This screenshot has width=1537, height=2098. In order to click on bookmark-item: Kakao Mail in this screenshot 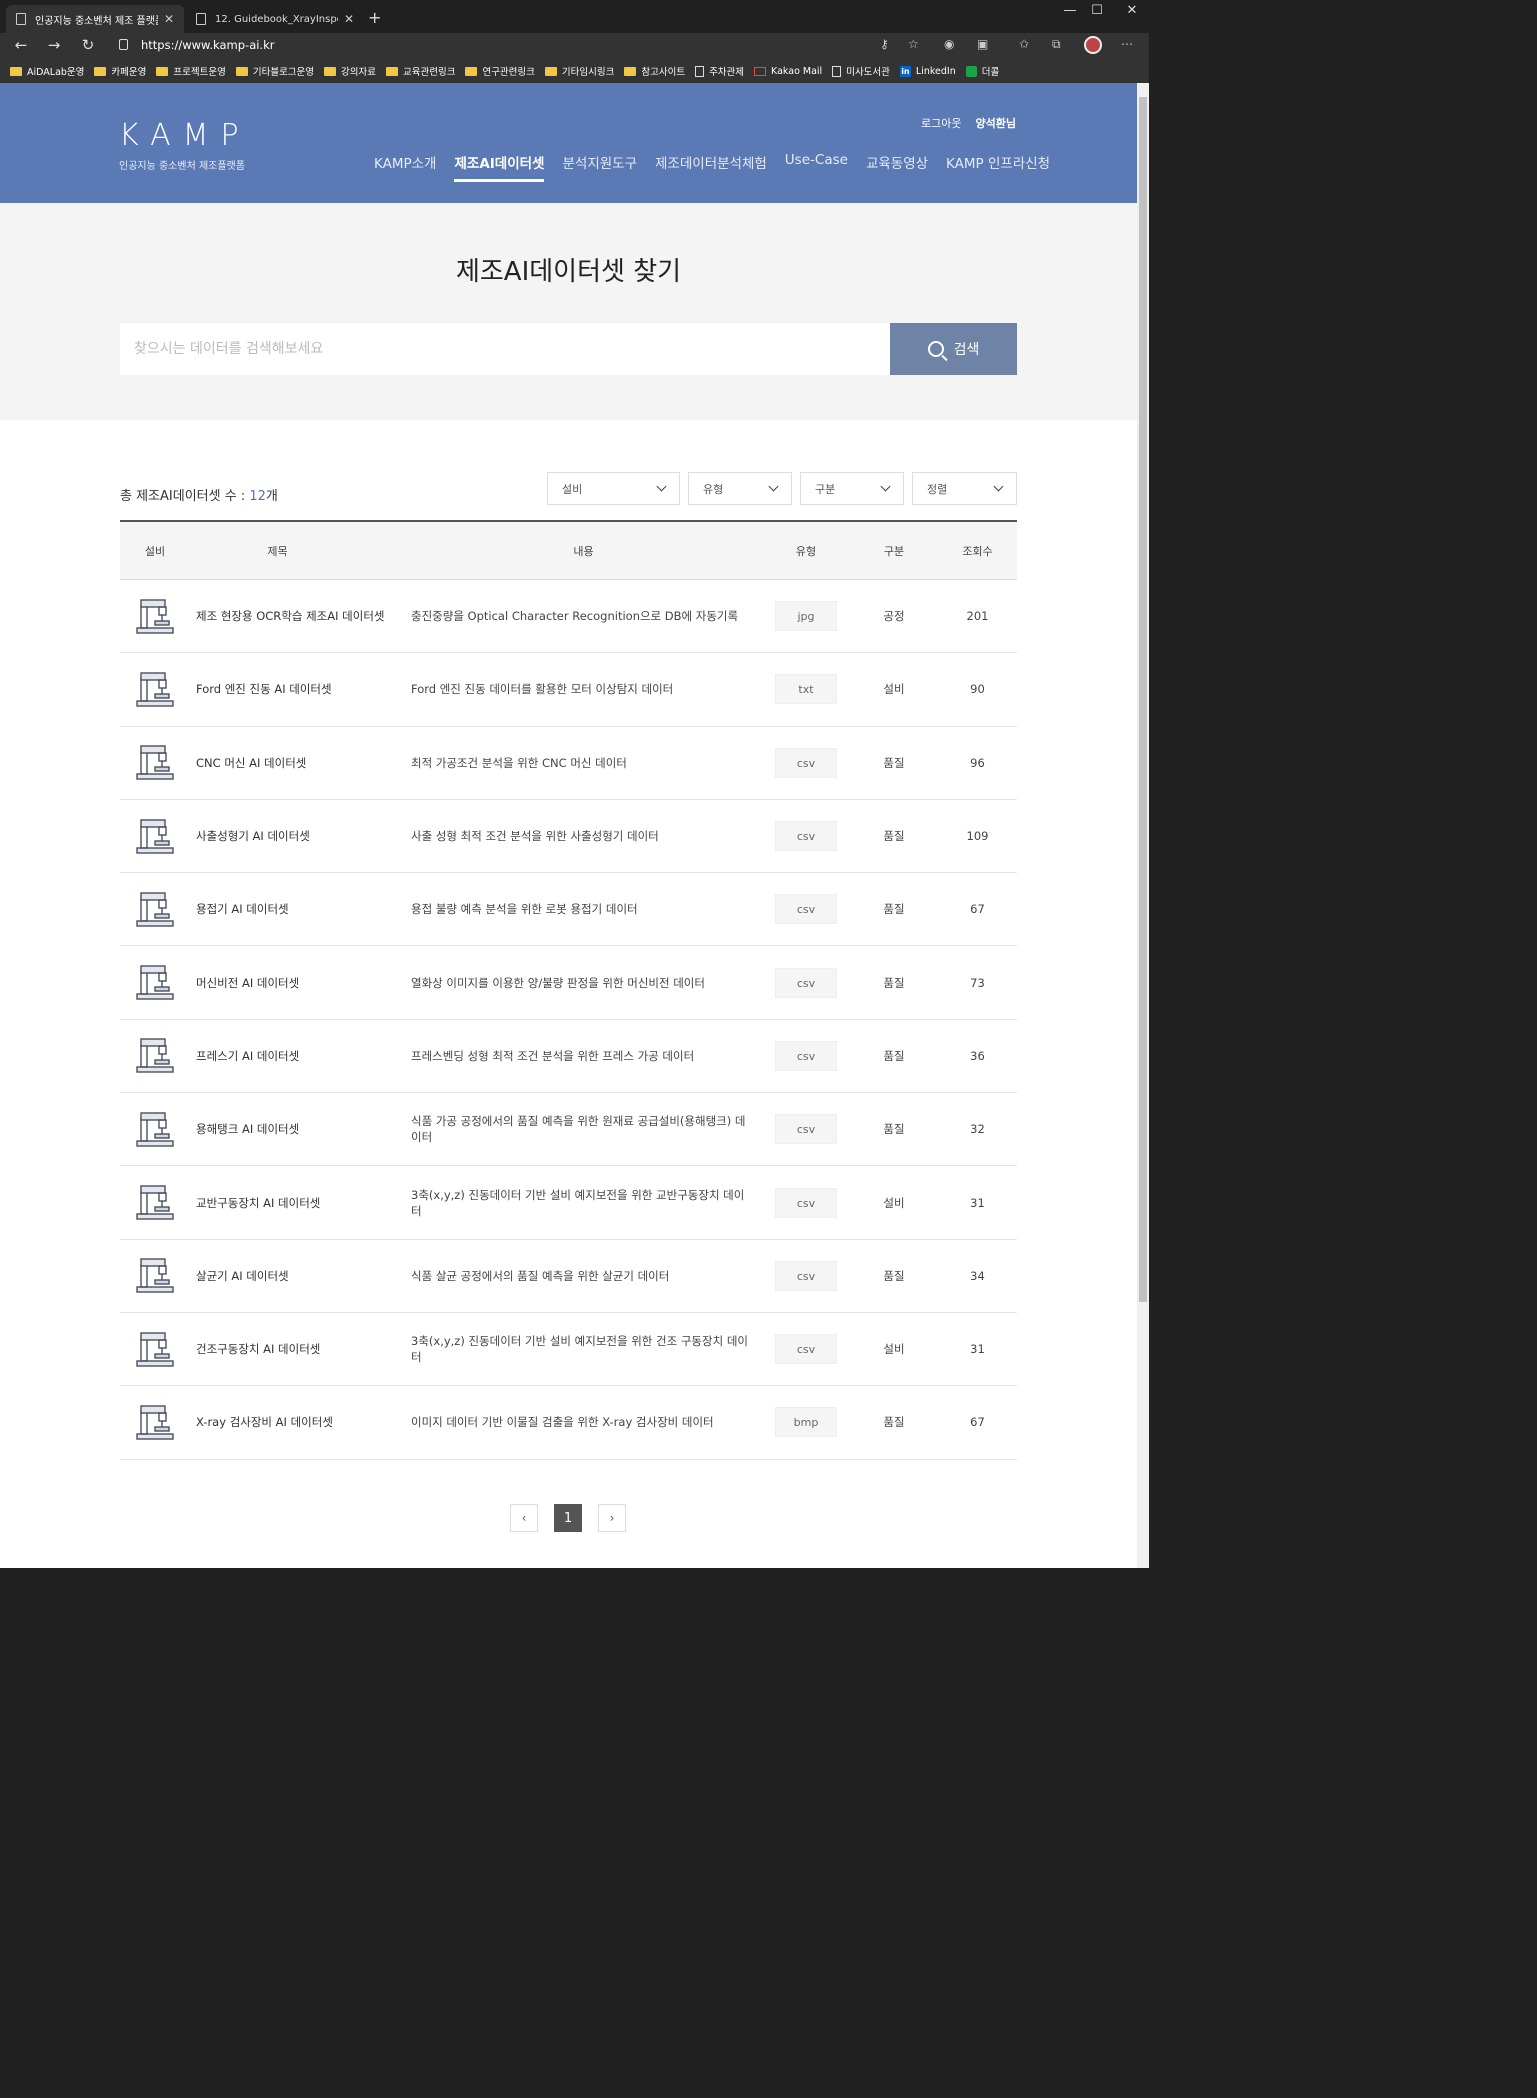, I will do `click(788, 71)`.